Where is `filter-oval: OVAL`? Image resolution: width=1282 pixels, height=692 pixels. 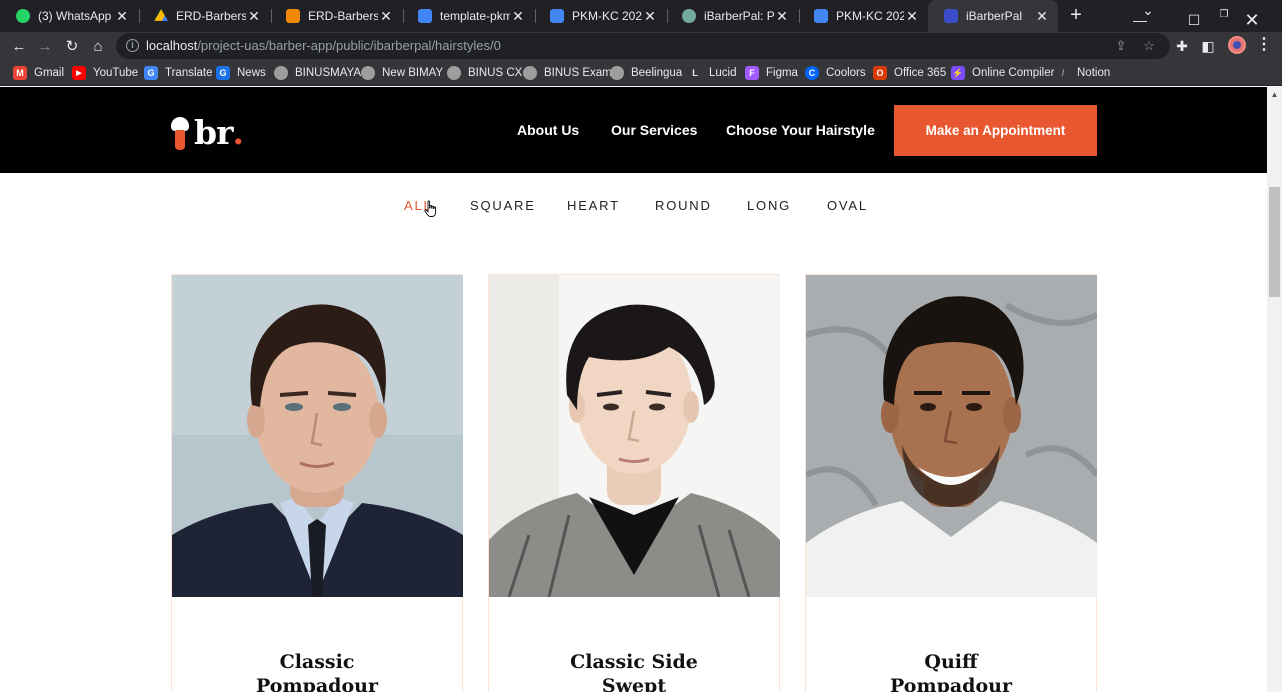
filter-oval: OVAL is located at coordinates (847, 205).